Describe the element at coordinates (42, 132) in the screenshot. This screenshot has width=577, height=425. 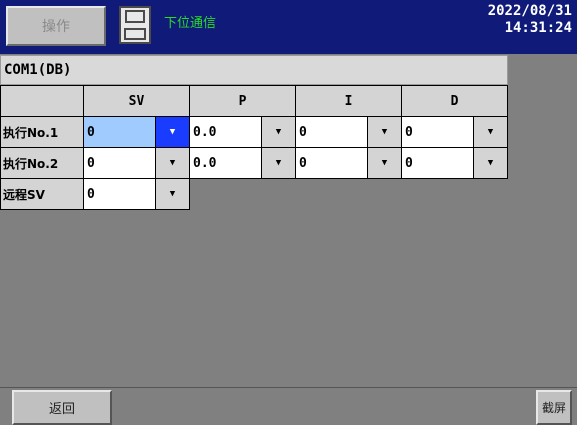
I see `row-label-exec1: 执行No.1` at that location.